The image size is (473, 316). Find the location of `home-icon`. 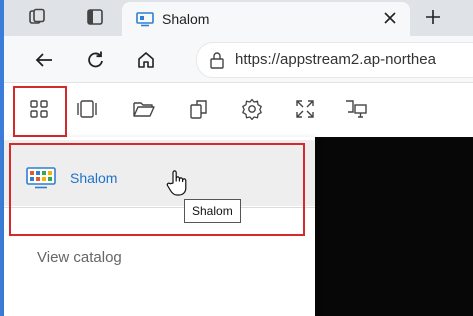

home-icon is located at coordinates (146, 60).